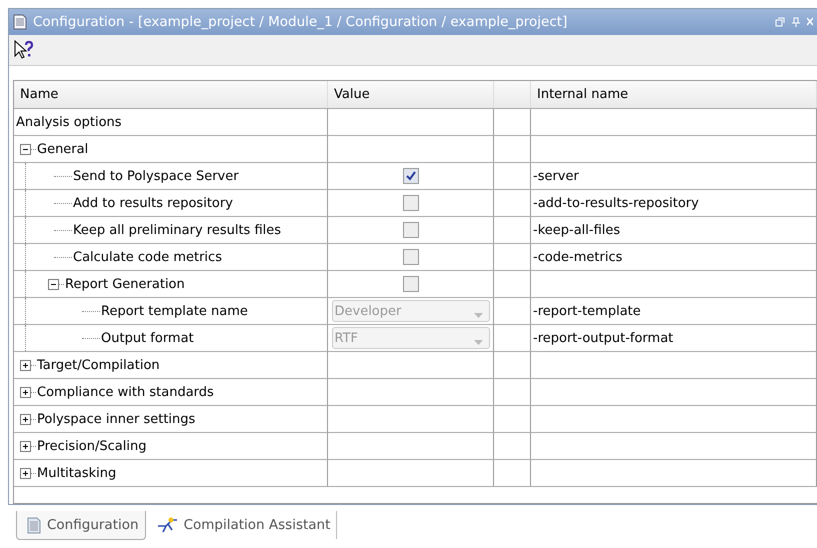 The image size is (817, 548). What do you see at coordinates (147, 257) in the screenshot?
I see `option-label: Calculate code metrics` at bounding box center [147, 257].